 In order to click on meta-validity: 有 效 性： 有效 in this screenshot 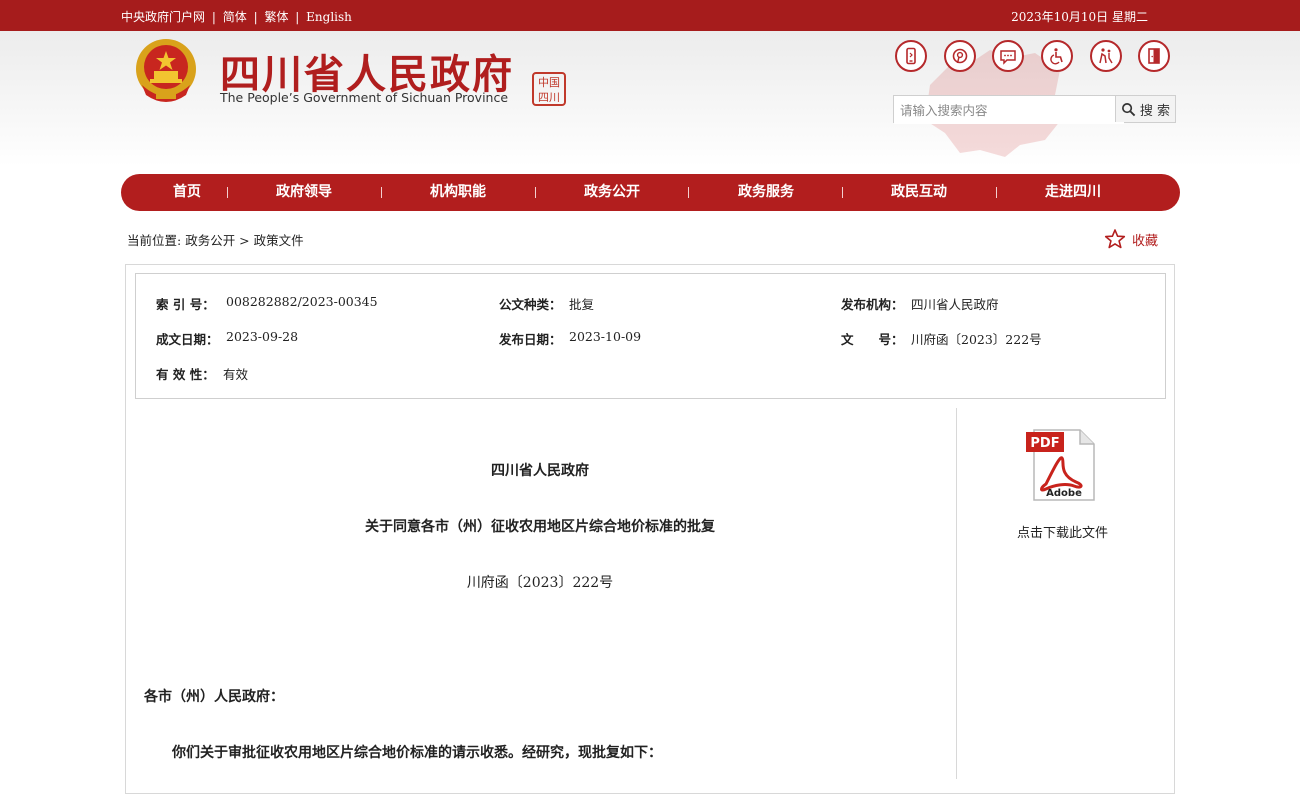, I will do `click(202, 373)`.